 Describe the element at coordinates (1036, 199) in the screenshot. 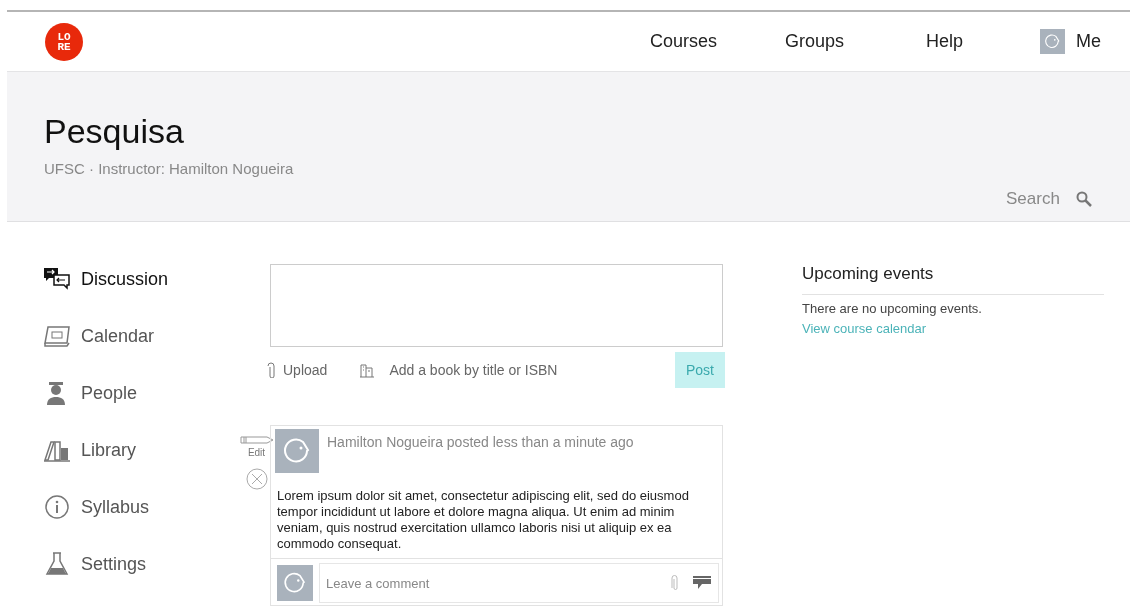

I see `search-field: Search` at that location.